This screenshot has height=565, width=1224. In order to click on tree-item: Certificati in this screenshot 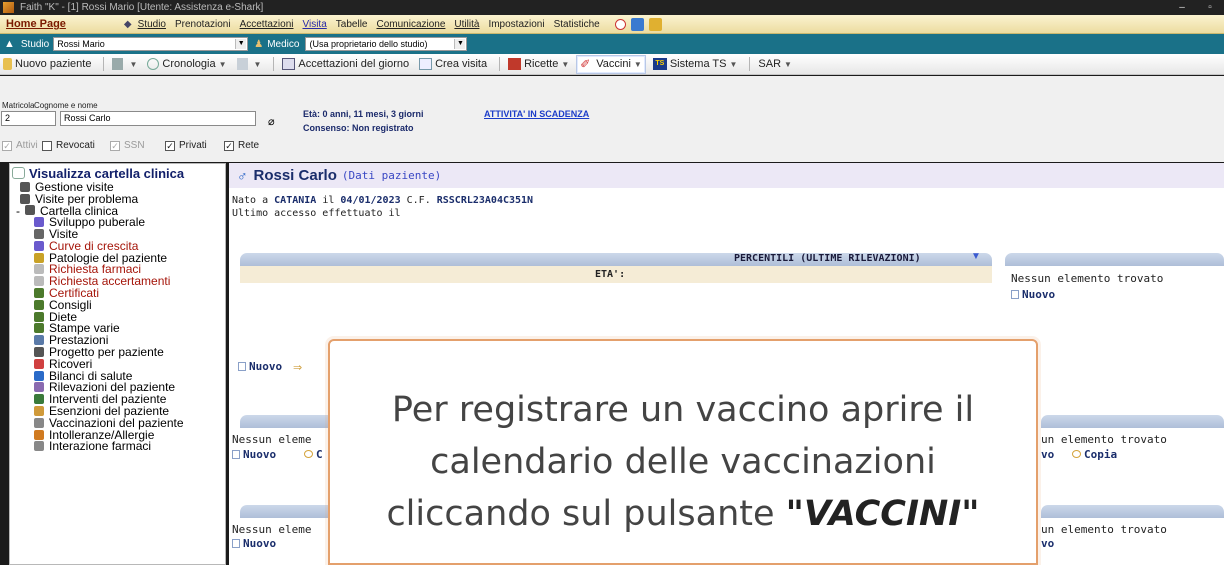, I will do `click(117, 293)`.